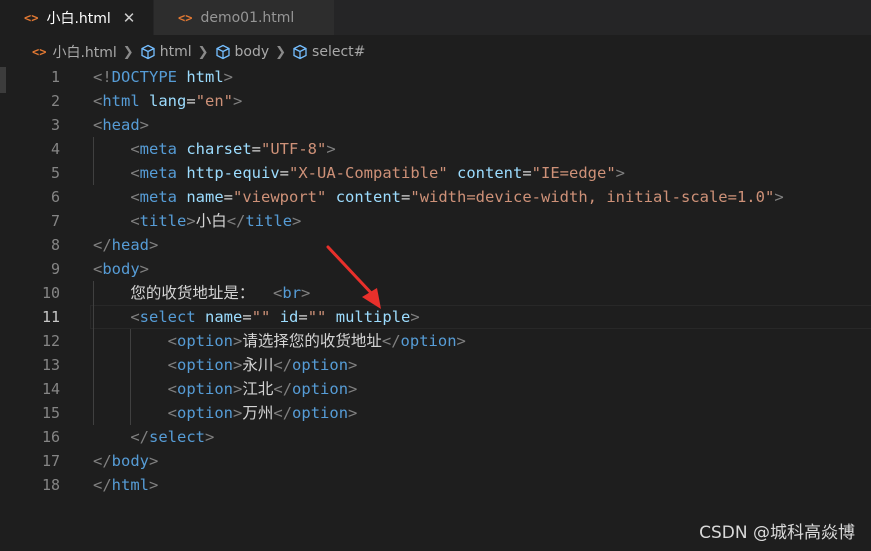 This screenshot has height=551, width=871. Describe the element at coordinates (777, 533) in the screenshot. I see `watermark: CSDN @城科高焱博` at that location.